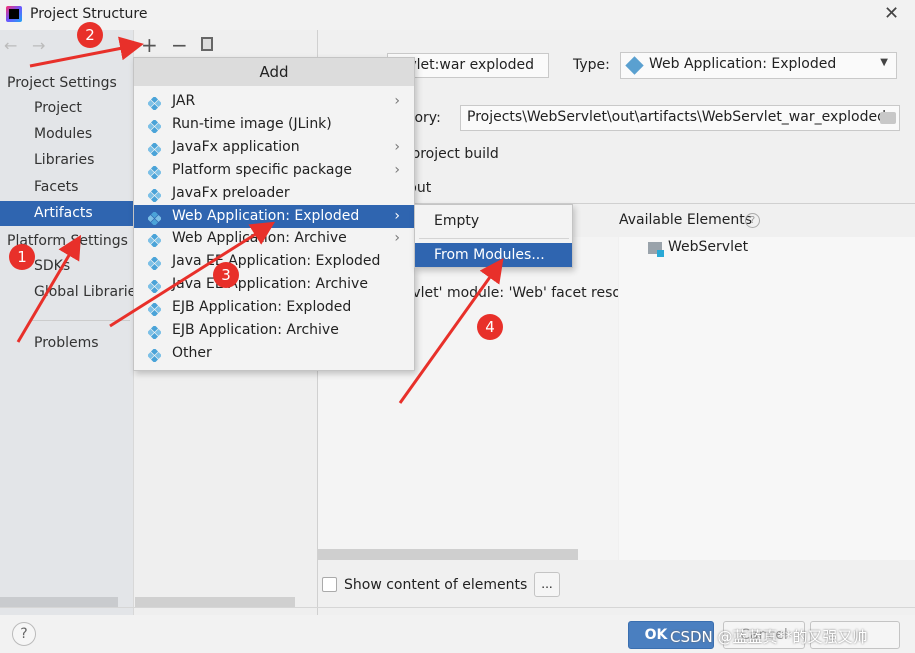 Image resolution: width=915 pixels, height=653 pixels. Describe the element at coordinates (90, 35) in the screenshot. I see `annotation-badge-2: 2` at that location.